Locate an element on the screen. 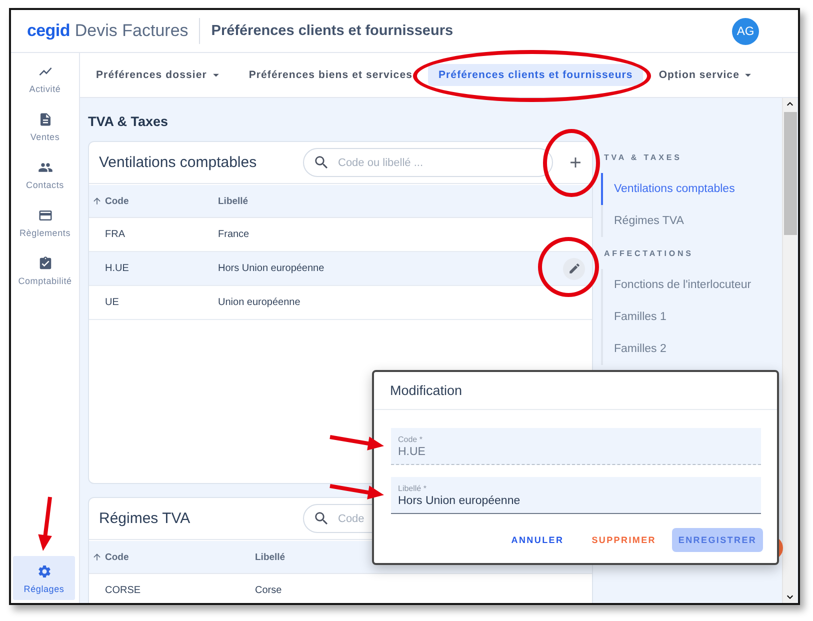 This screenshot has width=813, height=621. credit-card-icon is located at coordinates (45, 215).